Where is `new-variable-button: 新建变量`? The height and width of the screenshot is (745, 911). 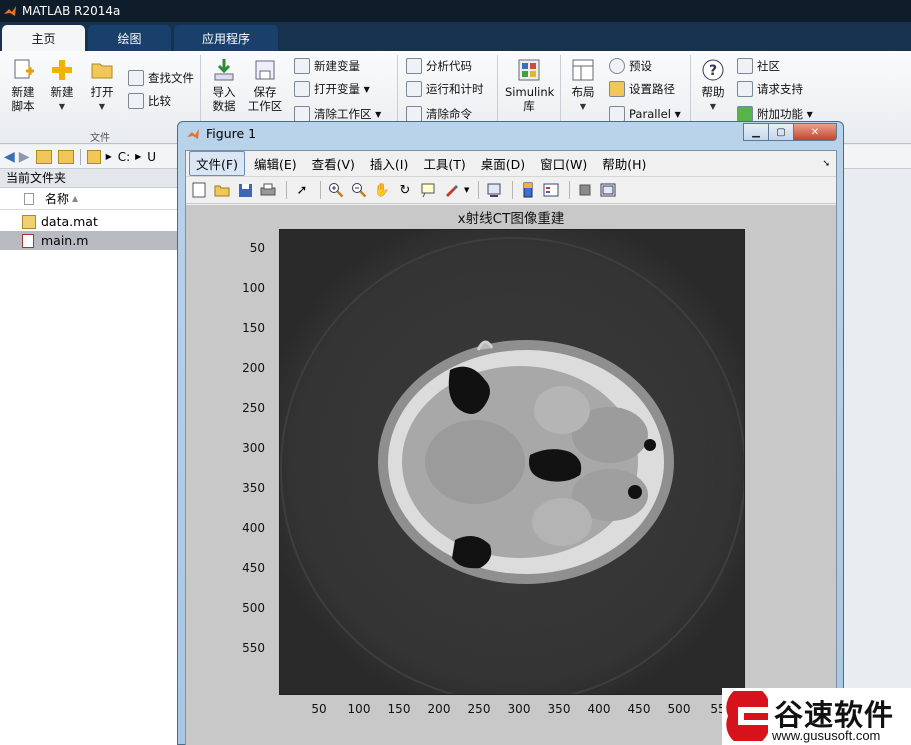
new-variable-button: 新建变量 is located at coordinates (327, 66).